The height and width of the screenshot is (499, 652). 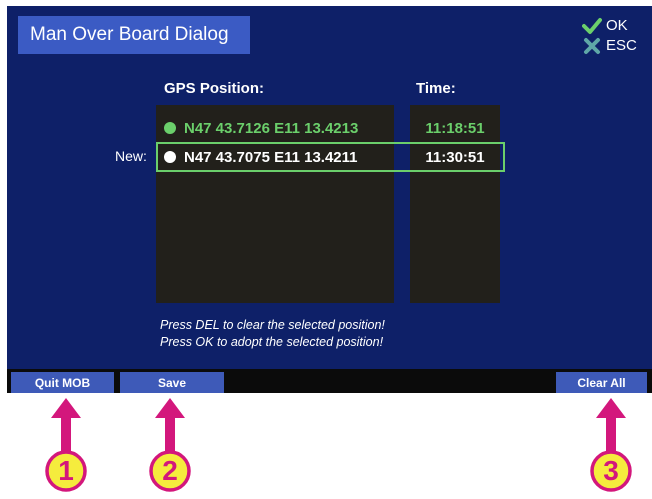 I want to click on time-column-header: Time:, so click(x=436, y=88).